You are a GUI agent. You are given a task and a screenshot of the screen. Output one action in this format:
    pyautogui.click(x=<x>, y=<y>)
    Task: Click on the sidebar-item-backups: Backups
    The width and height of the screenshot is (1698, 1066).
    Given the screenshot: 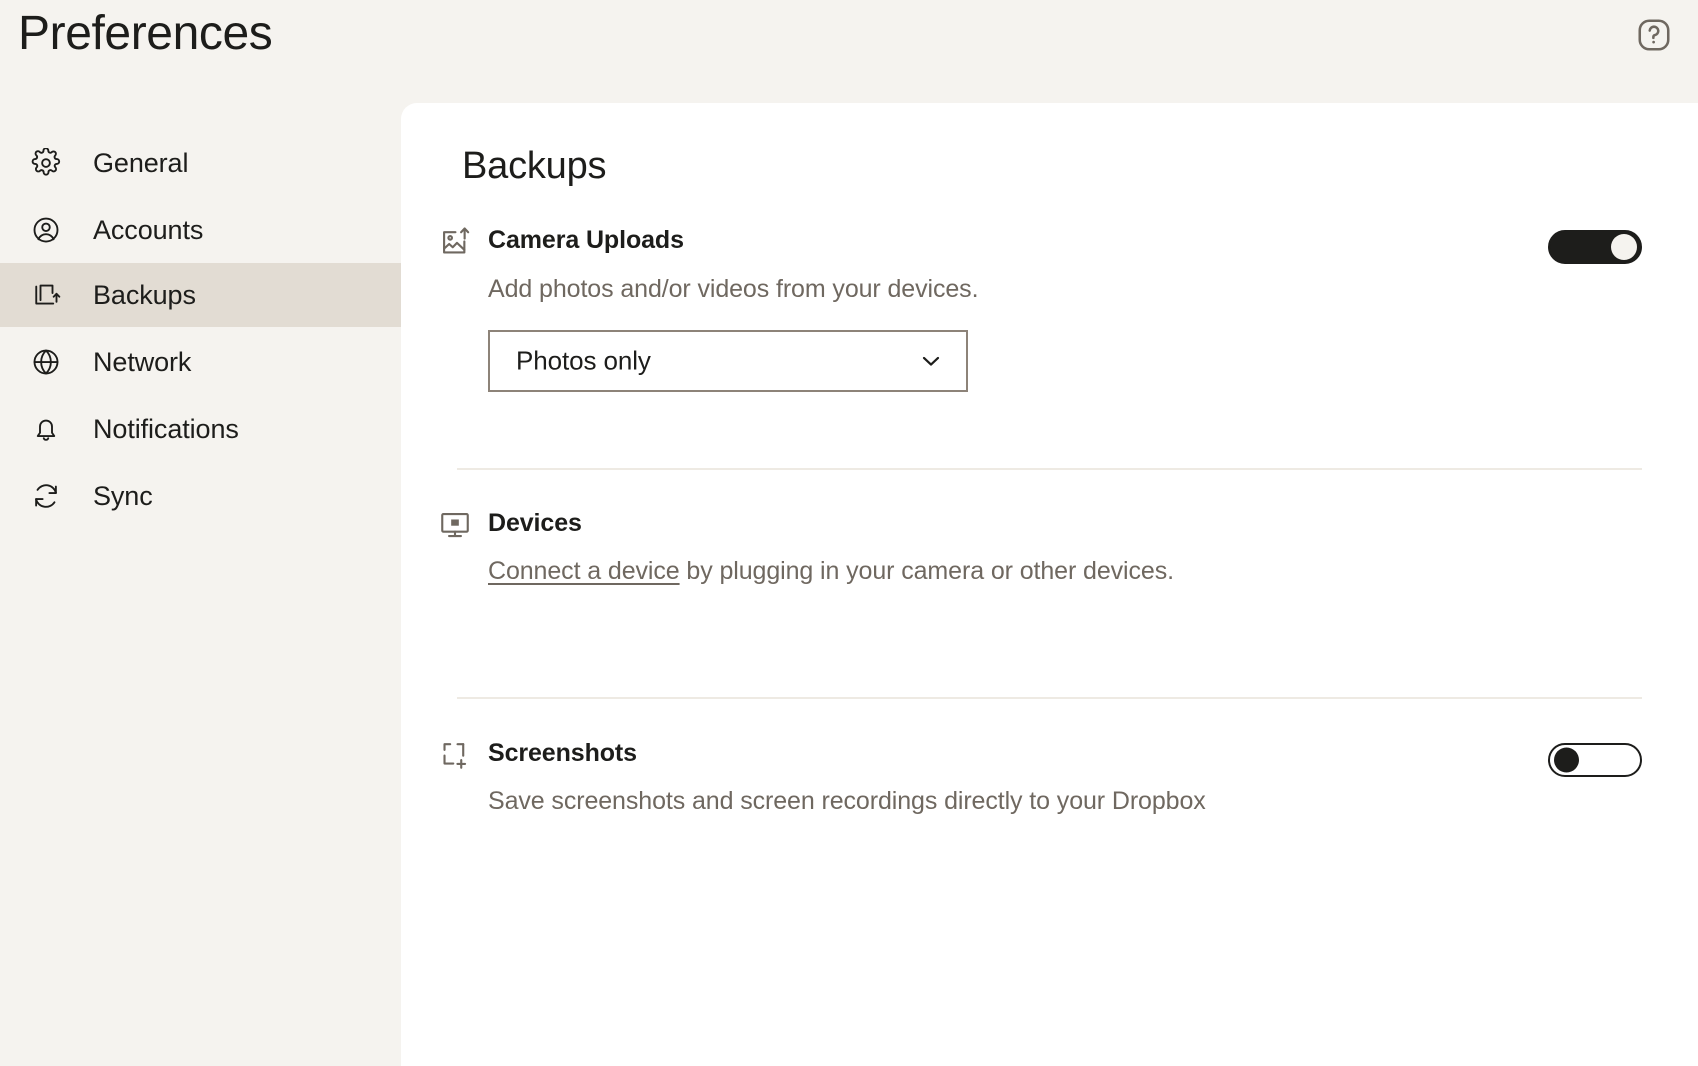 What is the action you would take?
    pyautogui.click(x=200, y=295)
    